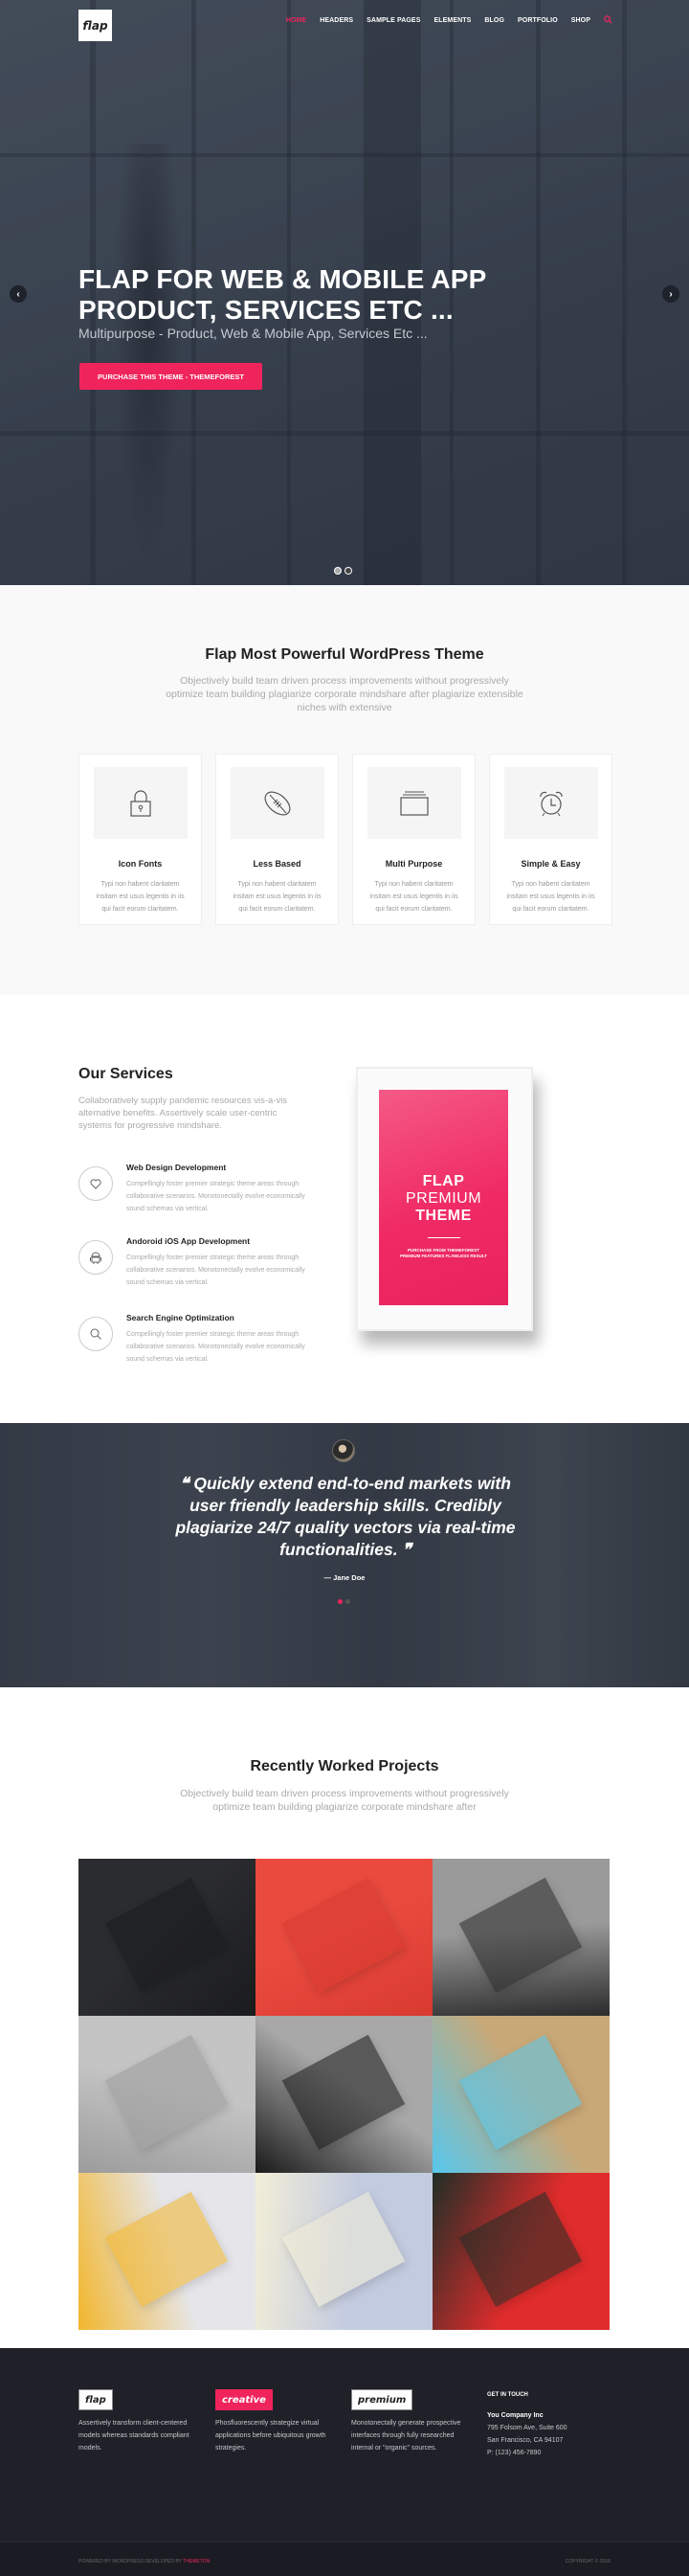 This screenshot has width=689, height=2576. What do you see at coordinates (296, 20) in the screenshot?
I see `nav-item-home: HOME` at bounding box center [296, 20].